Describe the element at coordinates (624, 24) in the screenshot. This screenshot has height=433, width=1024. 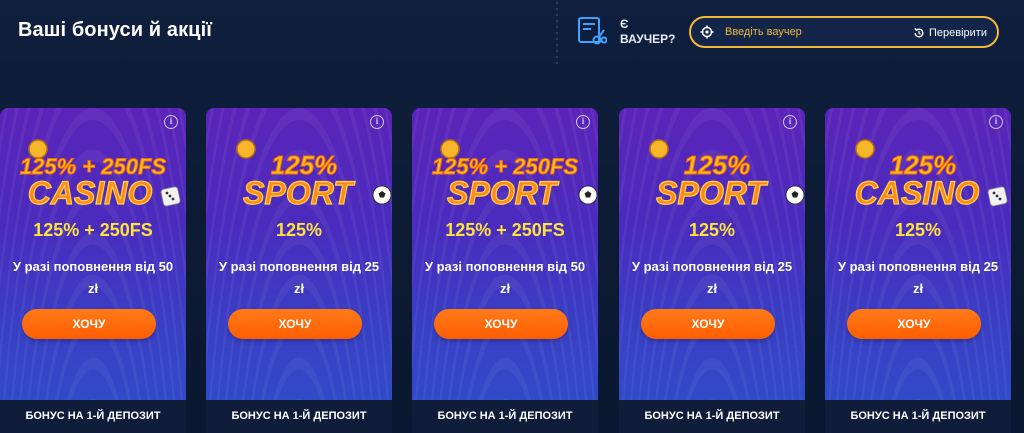
I see `voucher-prompt-line1: Є` at that location.